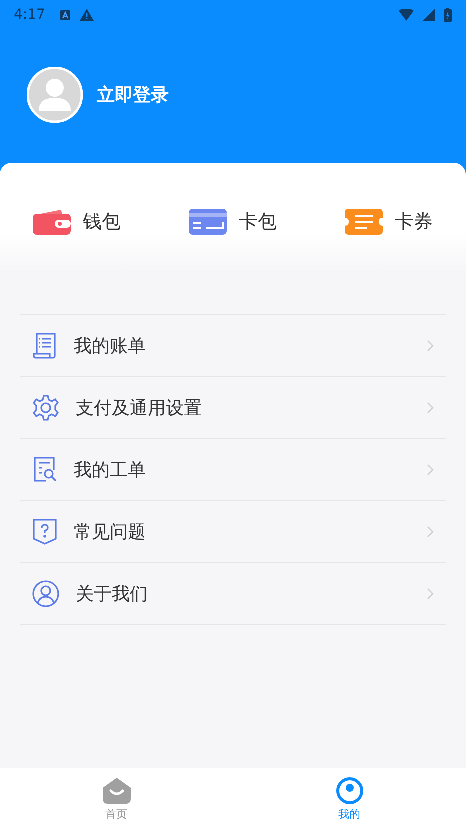 The image size is (466, 830). Describe the element at coordinates (233, 532) in the screenshot. I see `menu-item: 常见问题` at that location.